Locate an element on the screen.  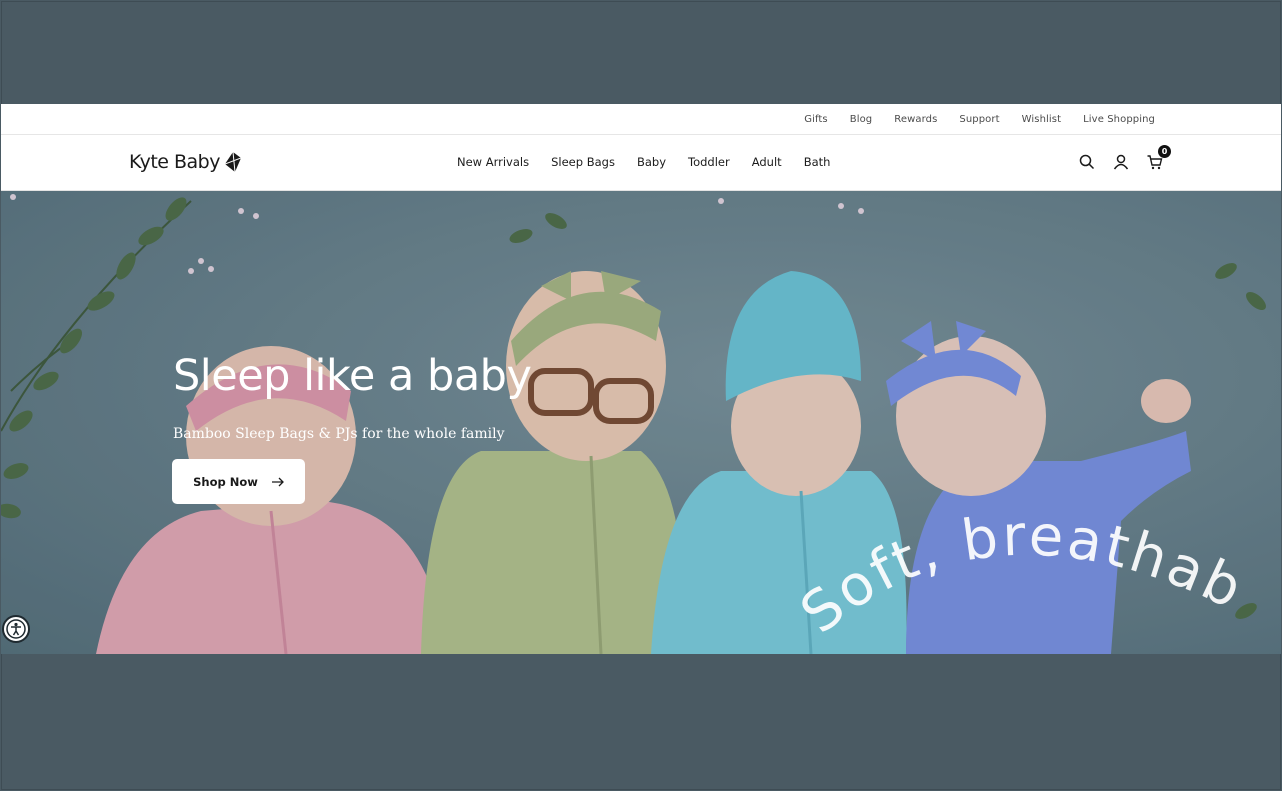
svg-text: Soft, breathab is located at coordinates (1021, 574).